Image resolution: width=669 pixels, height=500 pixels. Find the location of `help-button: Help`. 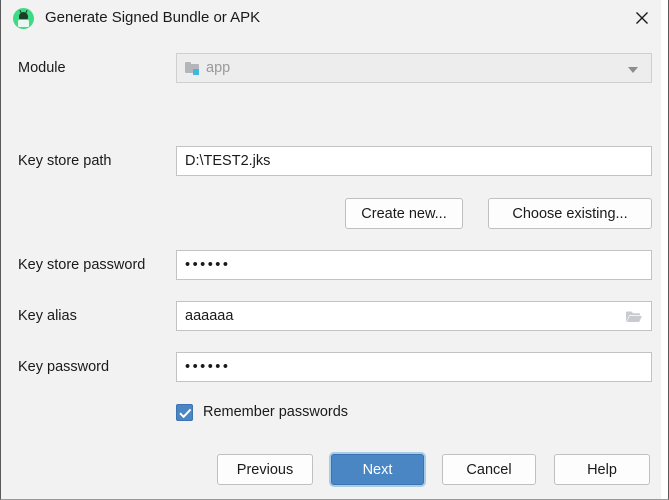

help-button: Help is located at coordinates (602, 469).